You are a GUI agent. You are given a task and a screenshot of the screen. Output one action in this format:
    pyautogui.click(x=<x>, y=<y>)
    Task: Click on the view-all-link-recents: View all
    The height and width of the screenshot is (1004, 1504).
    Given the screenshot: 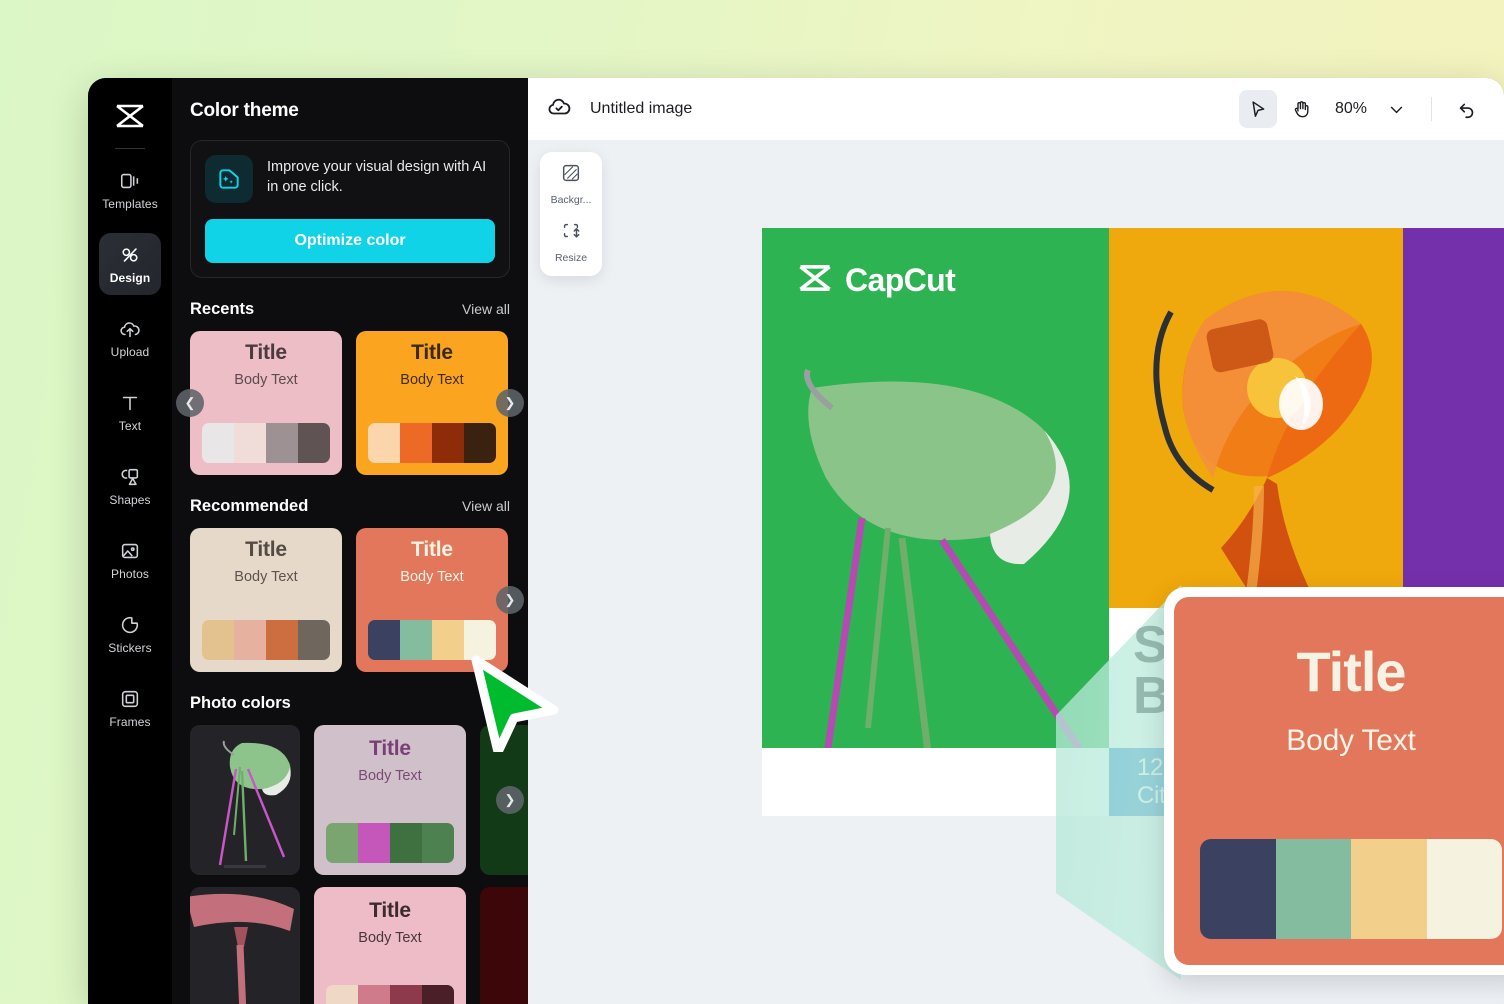 What is the action you would take?
    pyautogui.click(x=486, y=309)
    